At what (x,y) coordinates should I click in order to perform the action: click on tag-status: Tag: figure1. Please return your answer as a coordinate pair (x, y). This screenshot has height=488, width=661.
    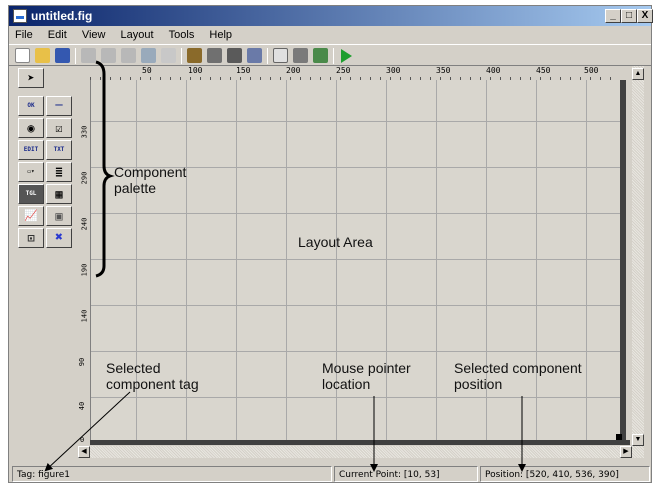
    Looking at the image, I should click on (172, 474).